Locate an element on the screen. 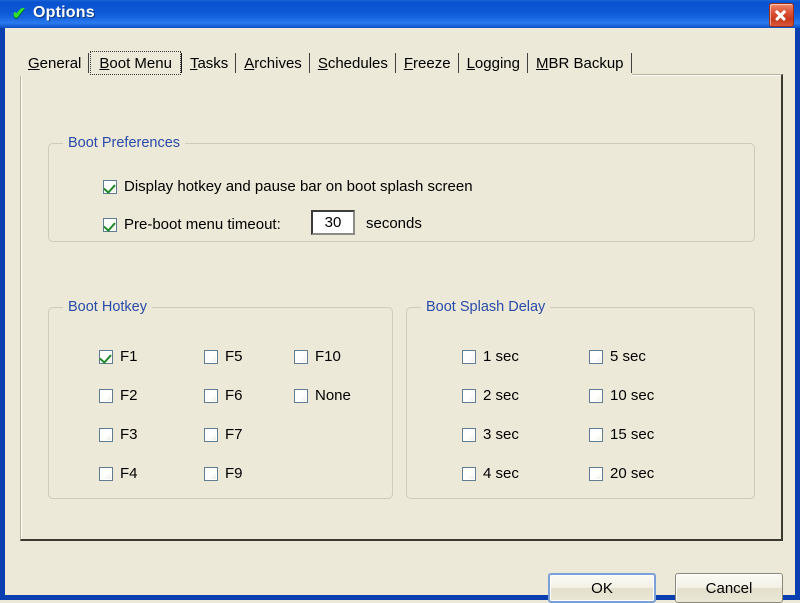  checkbox-label: 4 sec is located at coordinates (501, 473).